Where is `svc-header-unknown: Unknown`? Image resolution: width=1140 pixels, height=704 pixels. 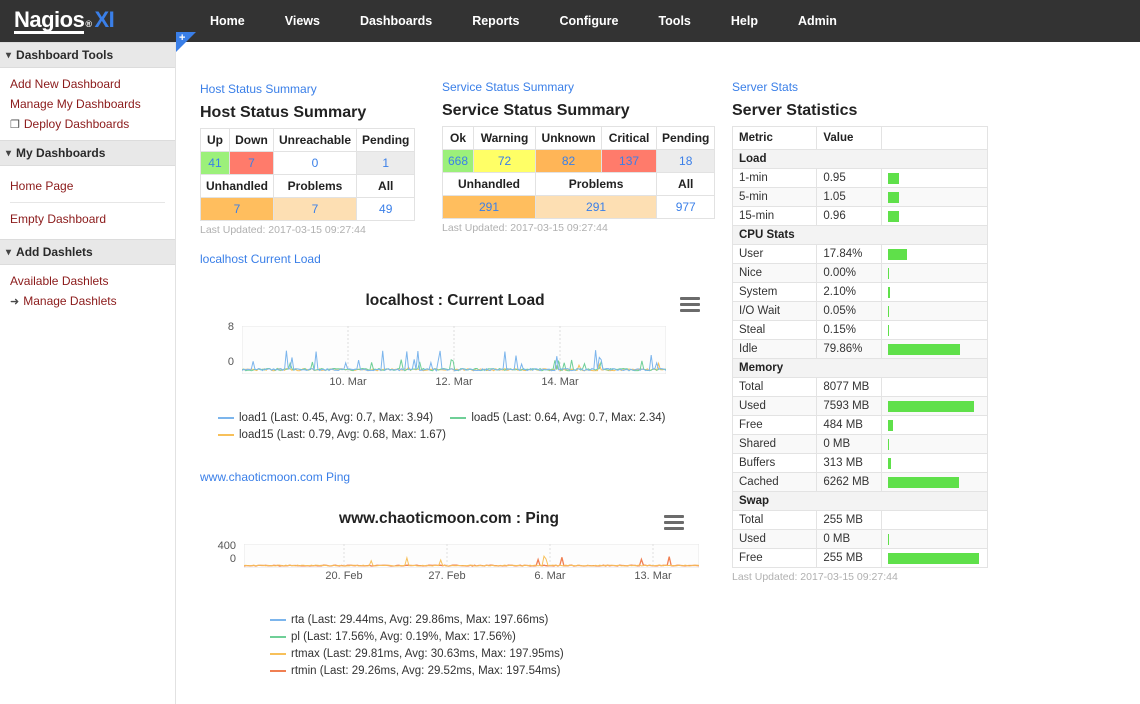 svc-header-unknown: Unknown is located at coordinates (569, 138).